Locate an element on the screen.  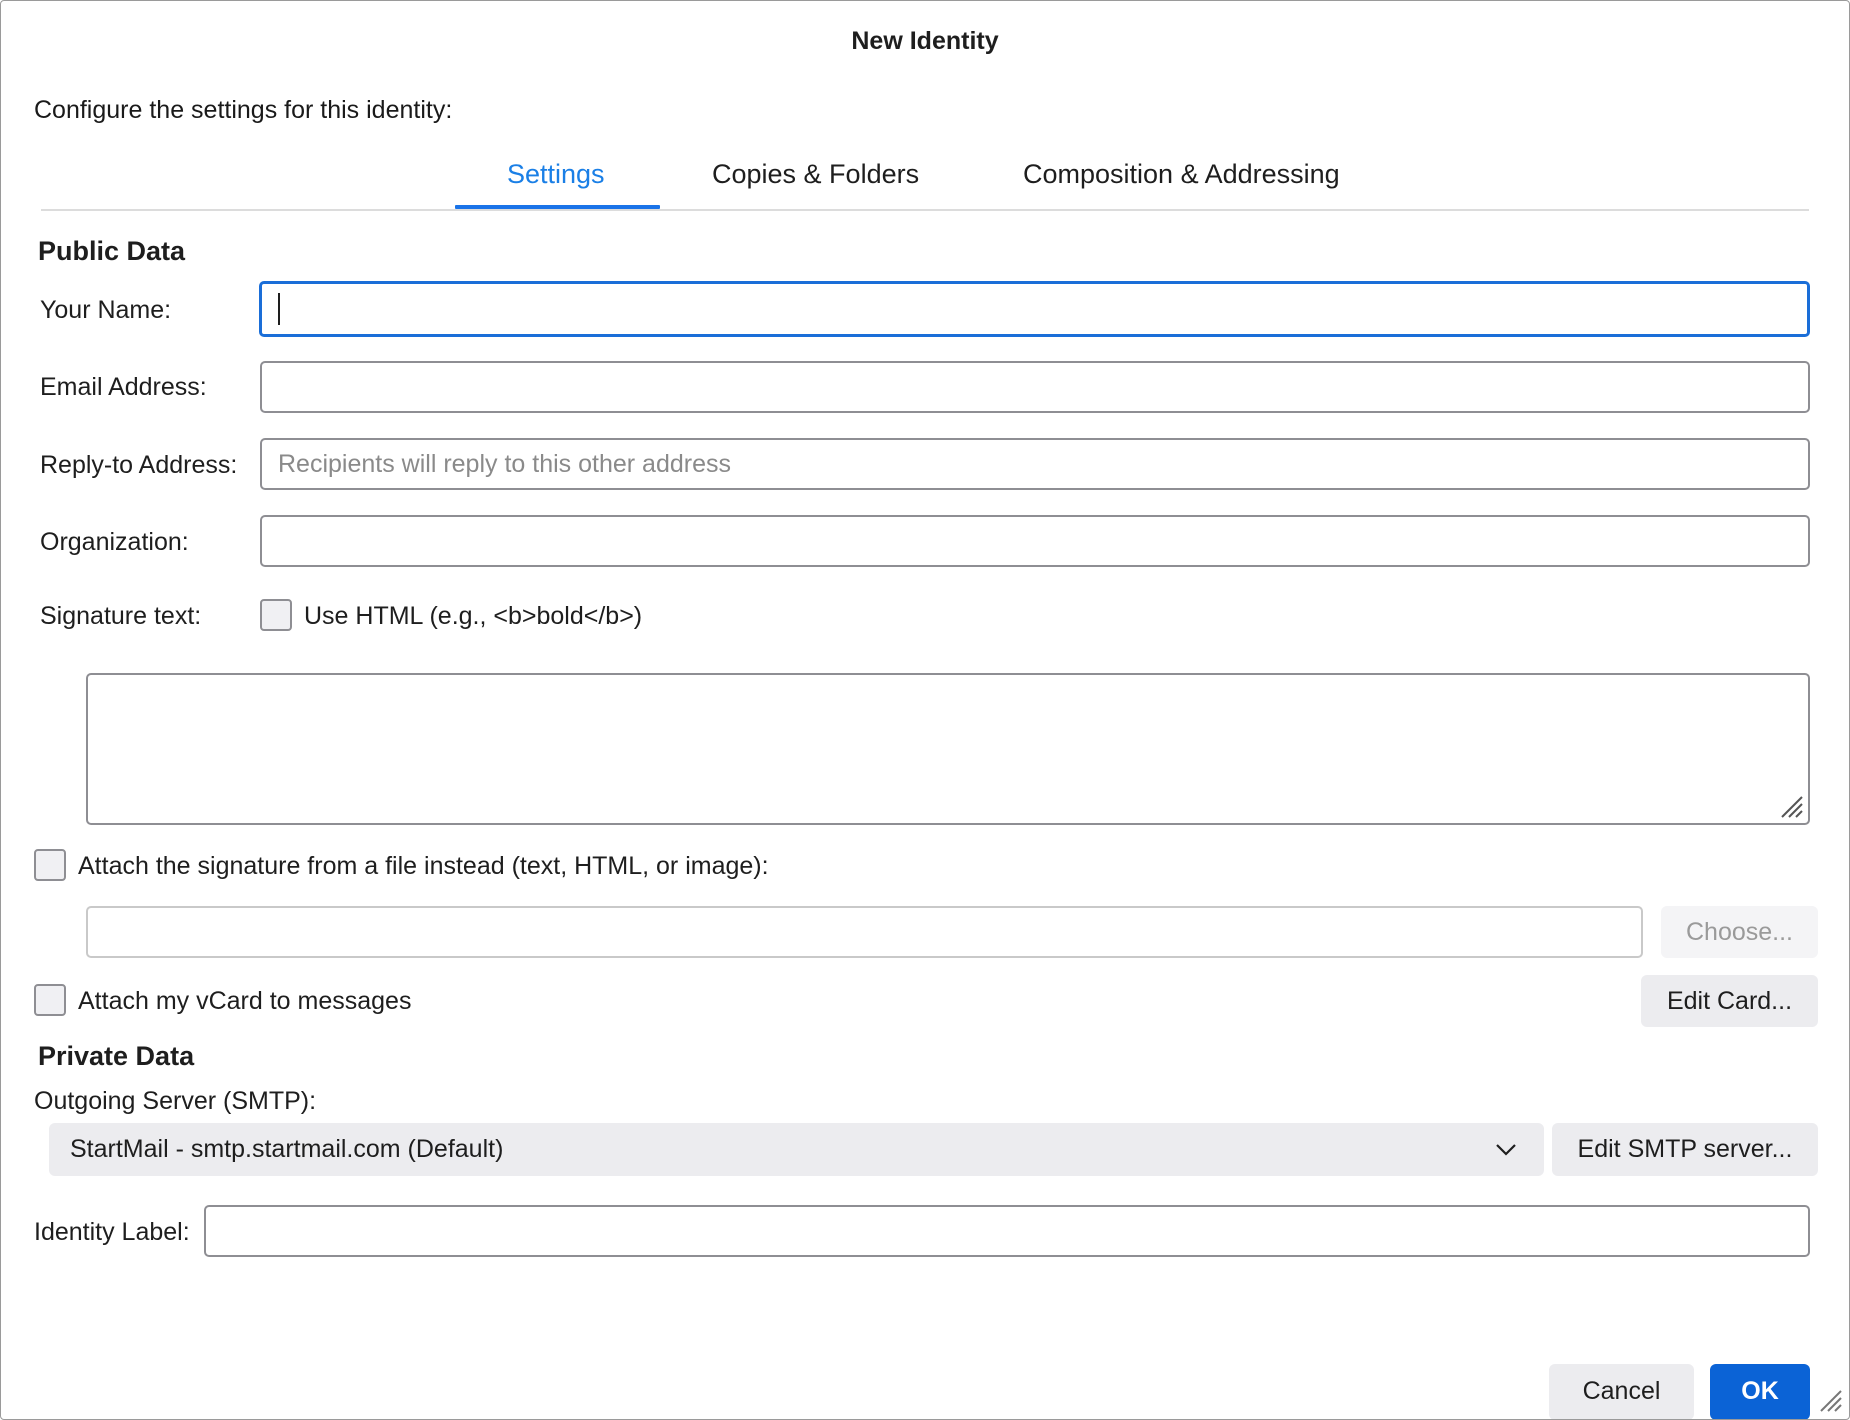
signature-file-path-input is located at coordinates (864, 932).